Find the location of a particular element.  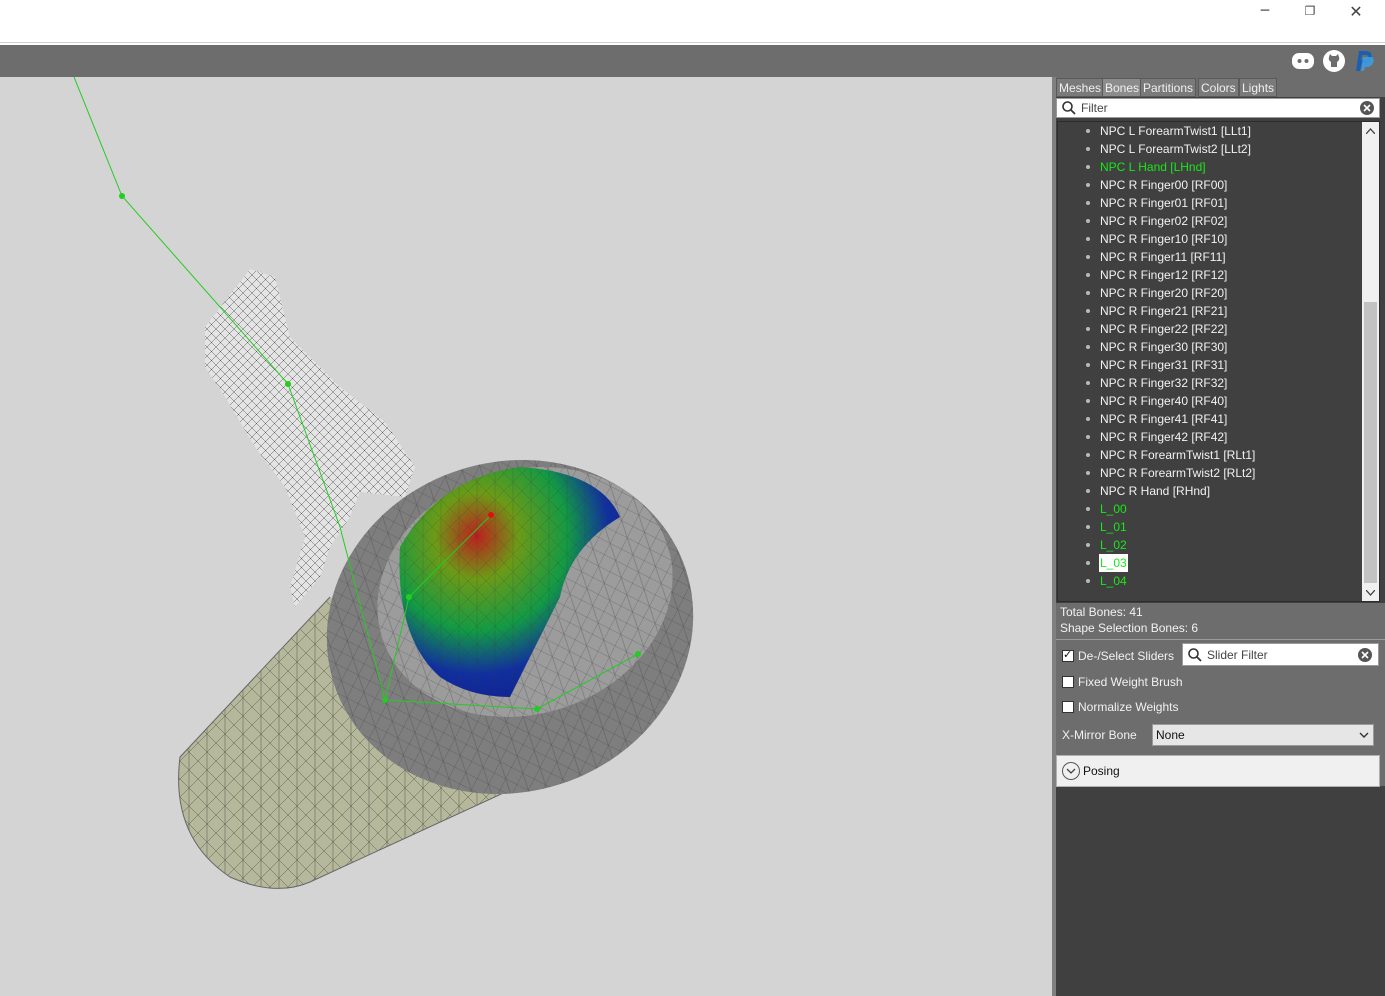

bone-label: NPC R Finger32 [RF32] is located at coordinates (1164, 383).